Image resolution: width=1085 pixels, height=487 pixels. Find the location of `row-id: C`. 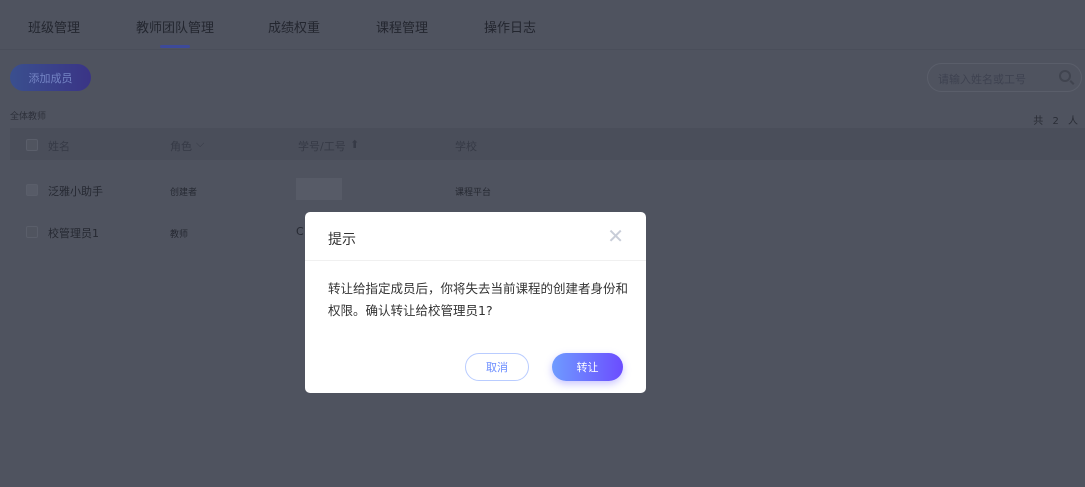

row-id: C is located at coordinates (300, 231).